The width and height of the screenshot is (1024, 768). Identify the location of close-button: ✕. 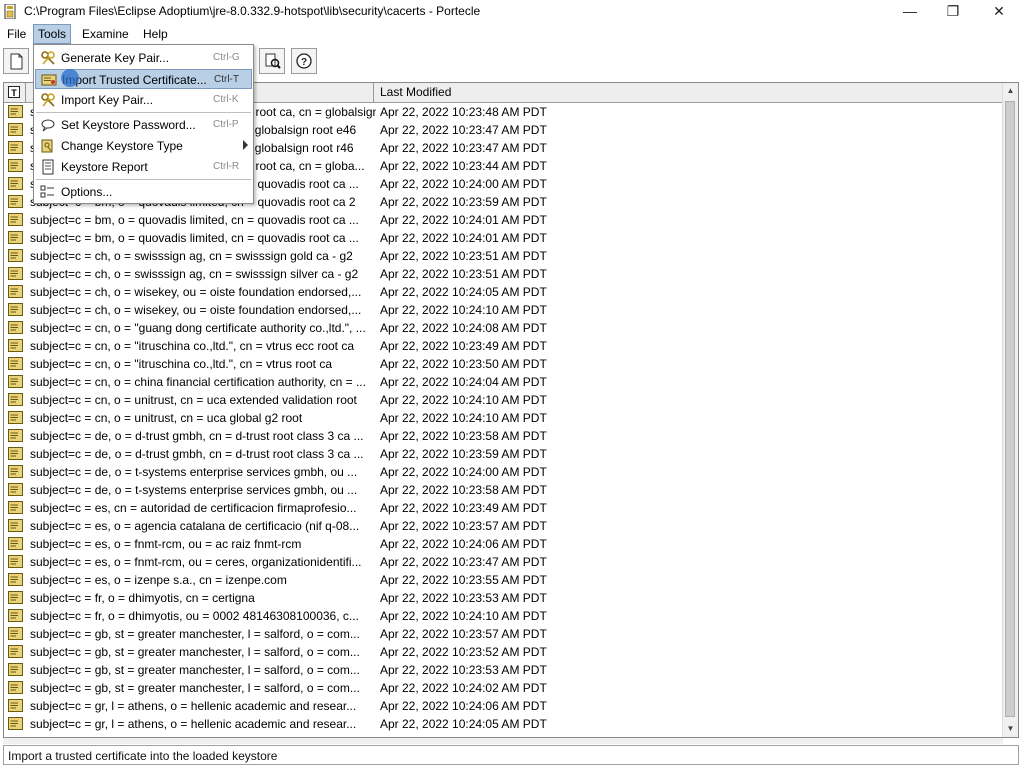
(999, 11).